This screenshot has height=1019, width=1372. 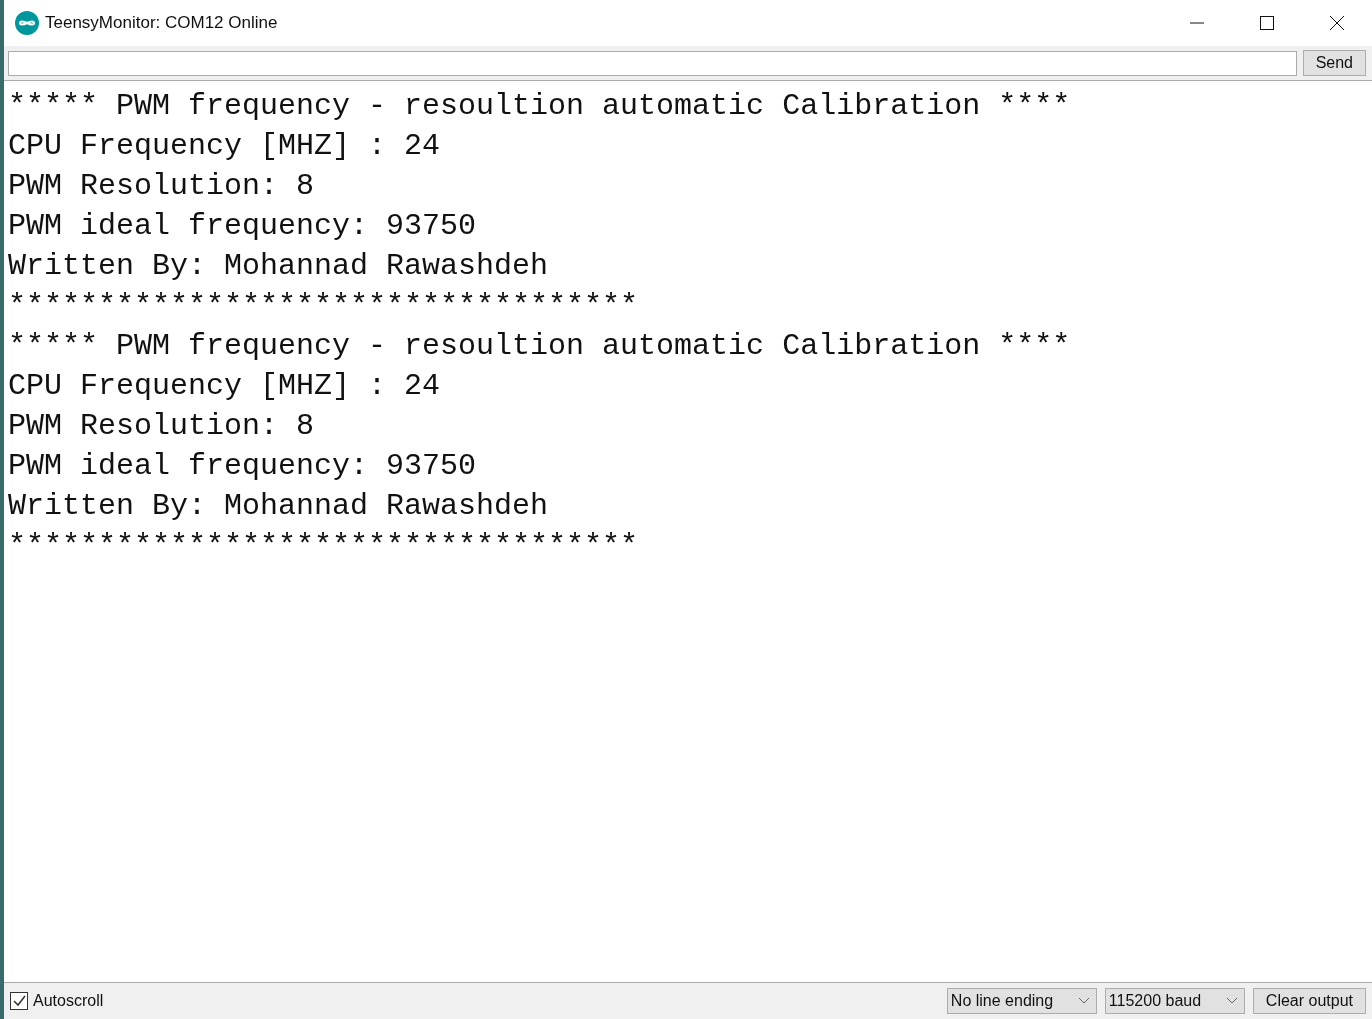 What do you see at coordinates (652, 63) in the screenshot?
I see `message-input-field` at bounding box center [652, 63].